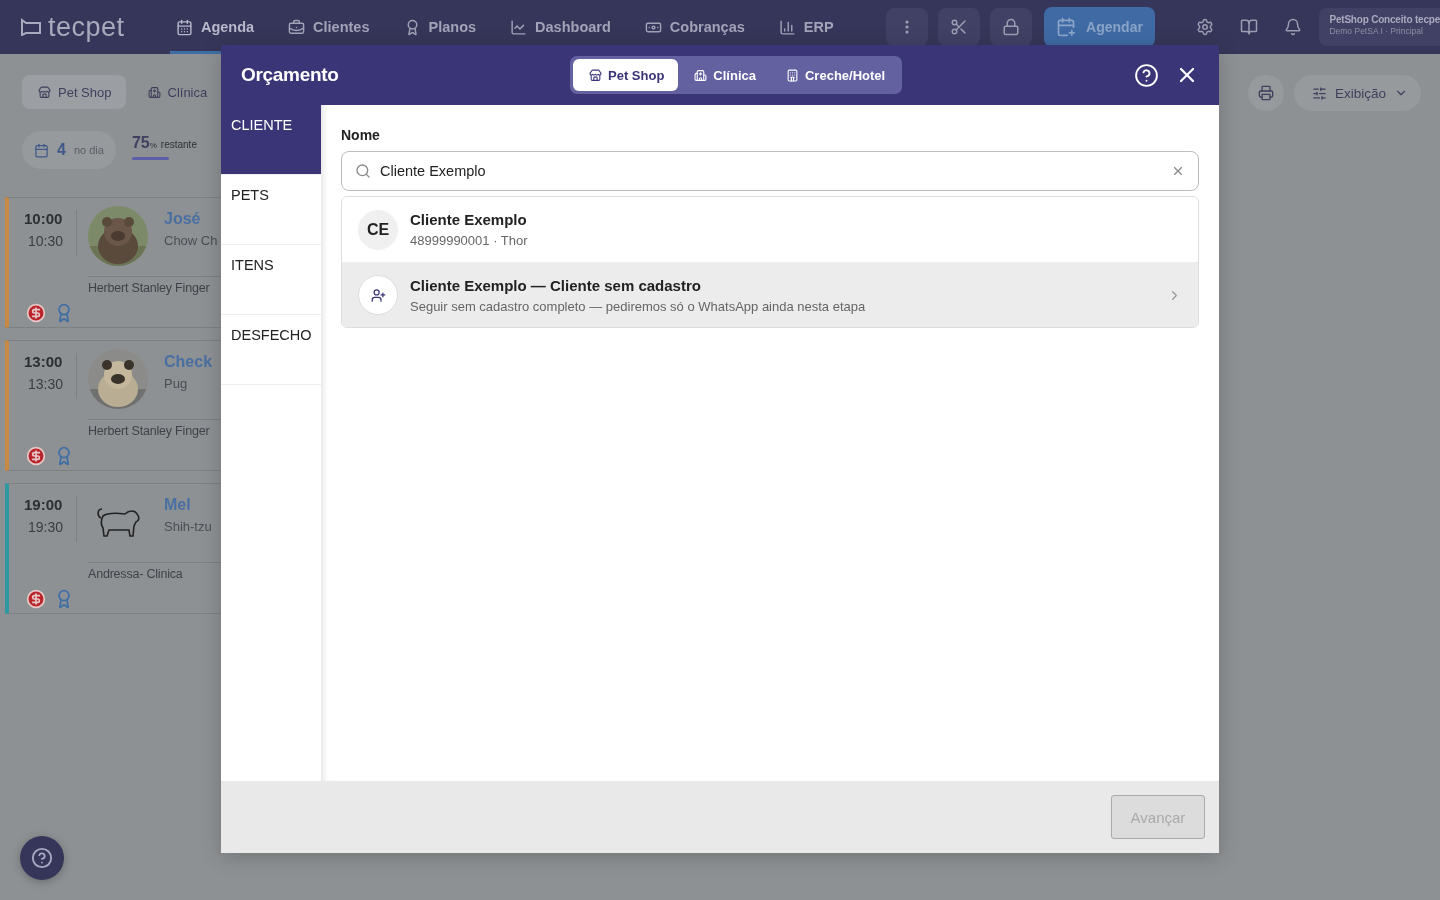  Describe the element at coordinates (153, 145) in the screenshot. I see `percent-unit: %` at that location.